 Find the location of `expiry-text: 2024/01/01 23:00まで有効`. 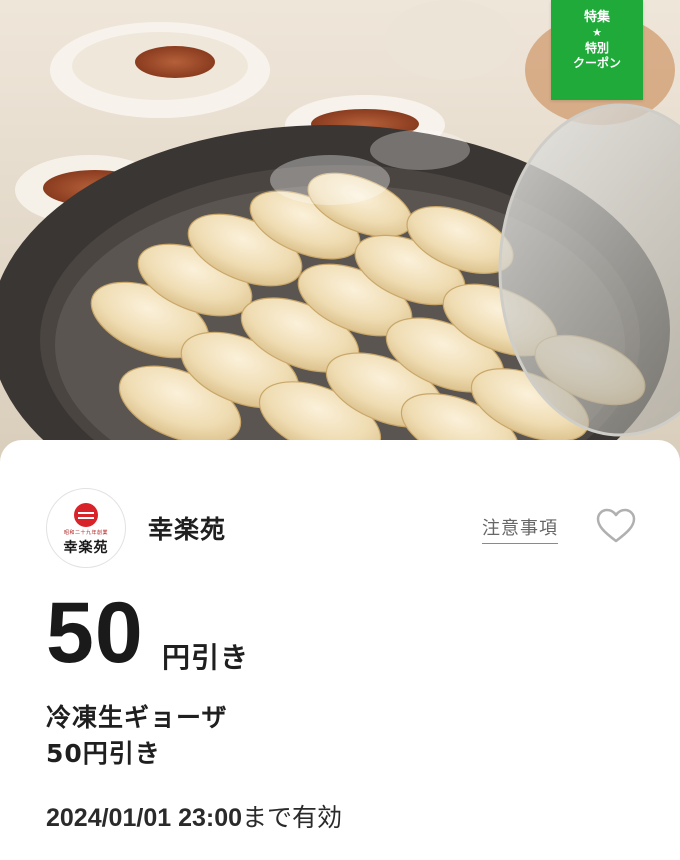

expiry-text: 2024/01/01 23:00まで有効 is located at coordinates (194, 816).